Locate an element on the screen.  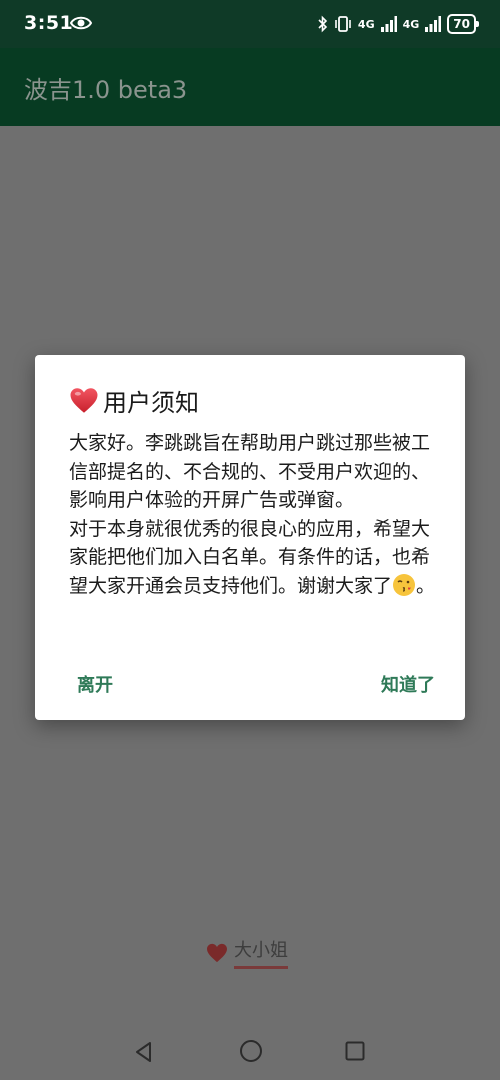
back-icon is located at coordinates (144, 1052).